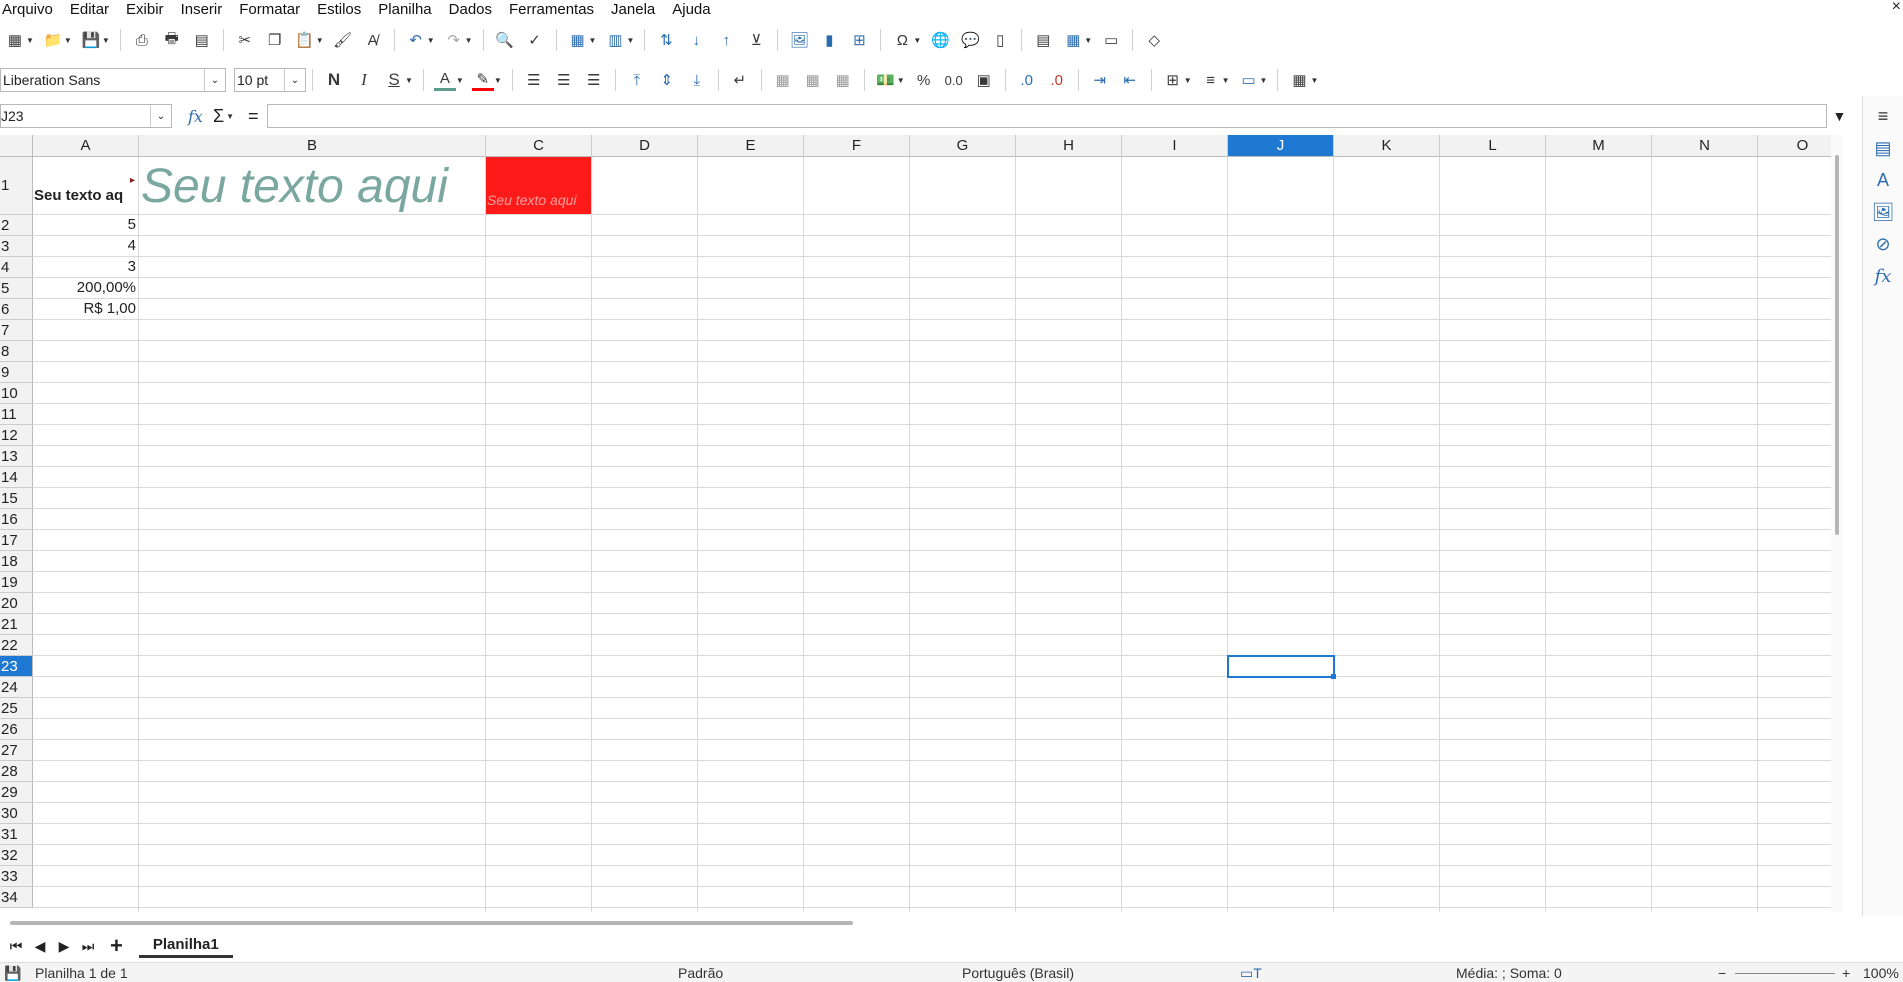  I want to click on redo-dropdown-icon: ▼, so click(469, 40).